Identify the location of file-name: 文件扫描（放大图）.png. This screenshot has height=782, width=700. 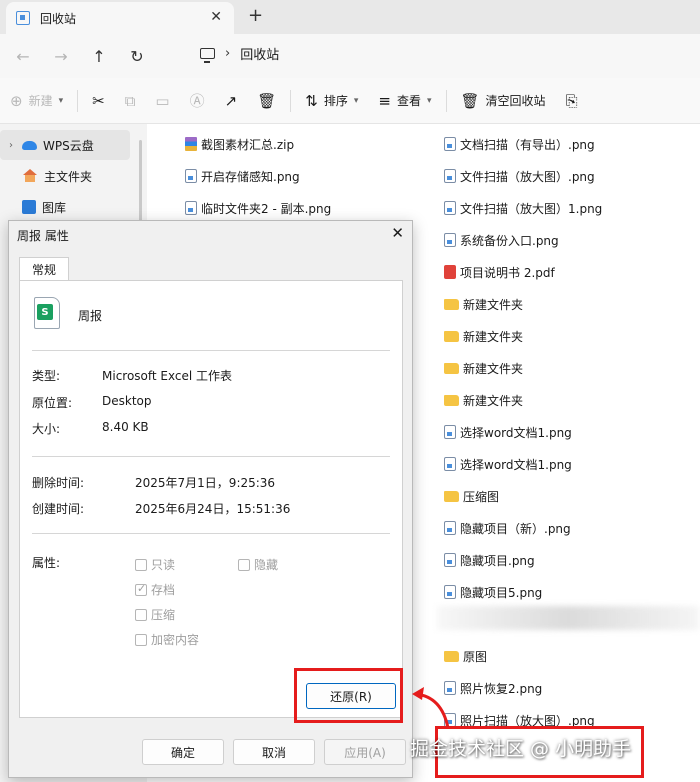
(527, 176).